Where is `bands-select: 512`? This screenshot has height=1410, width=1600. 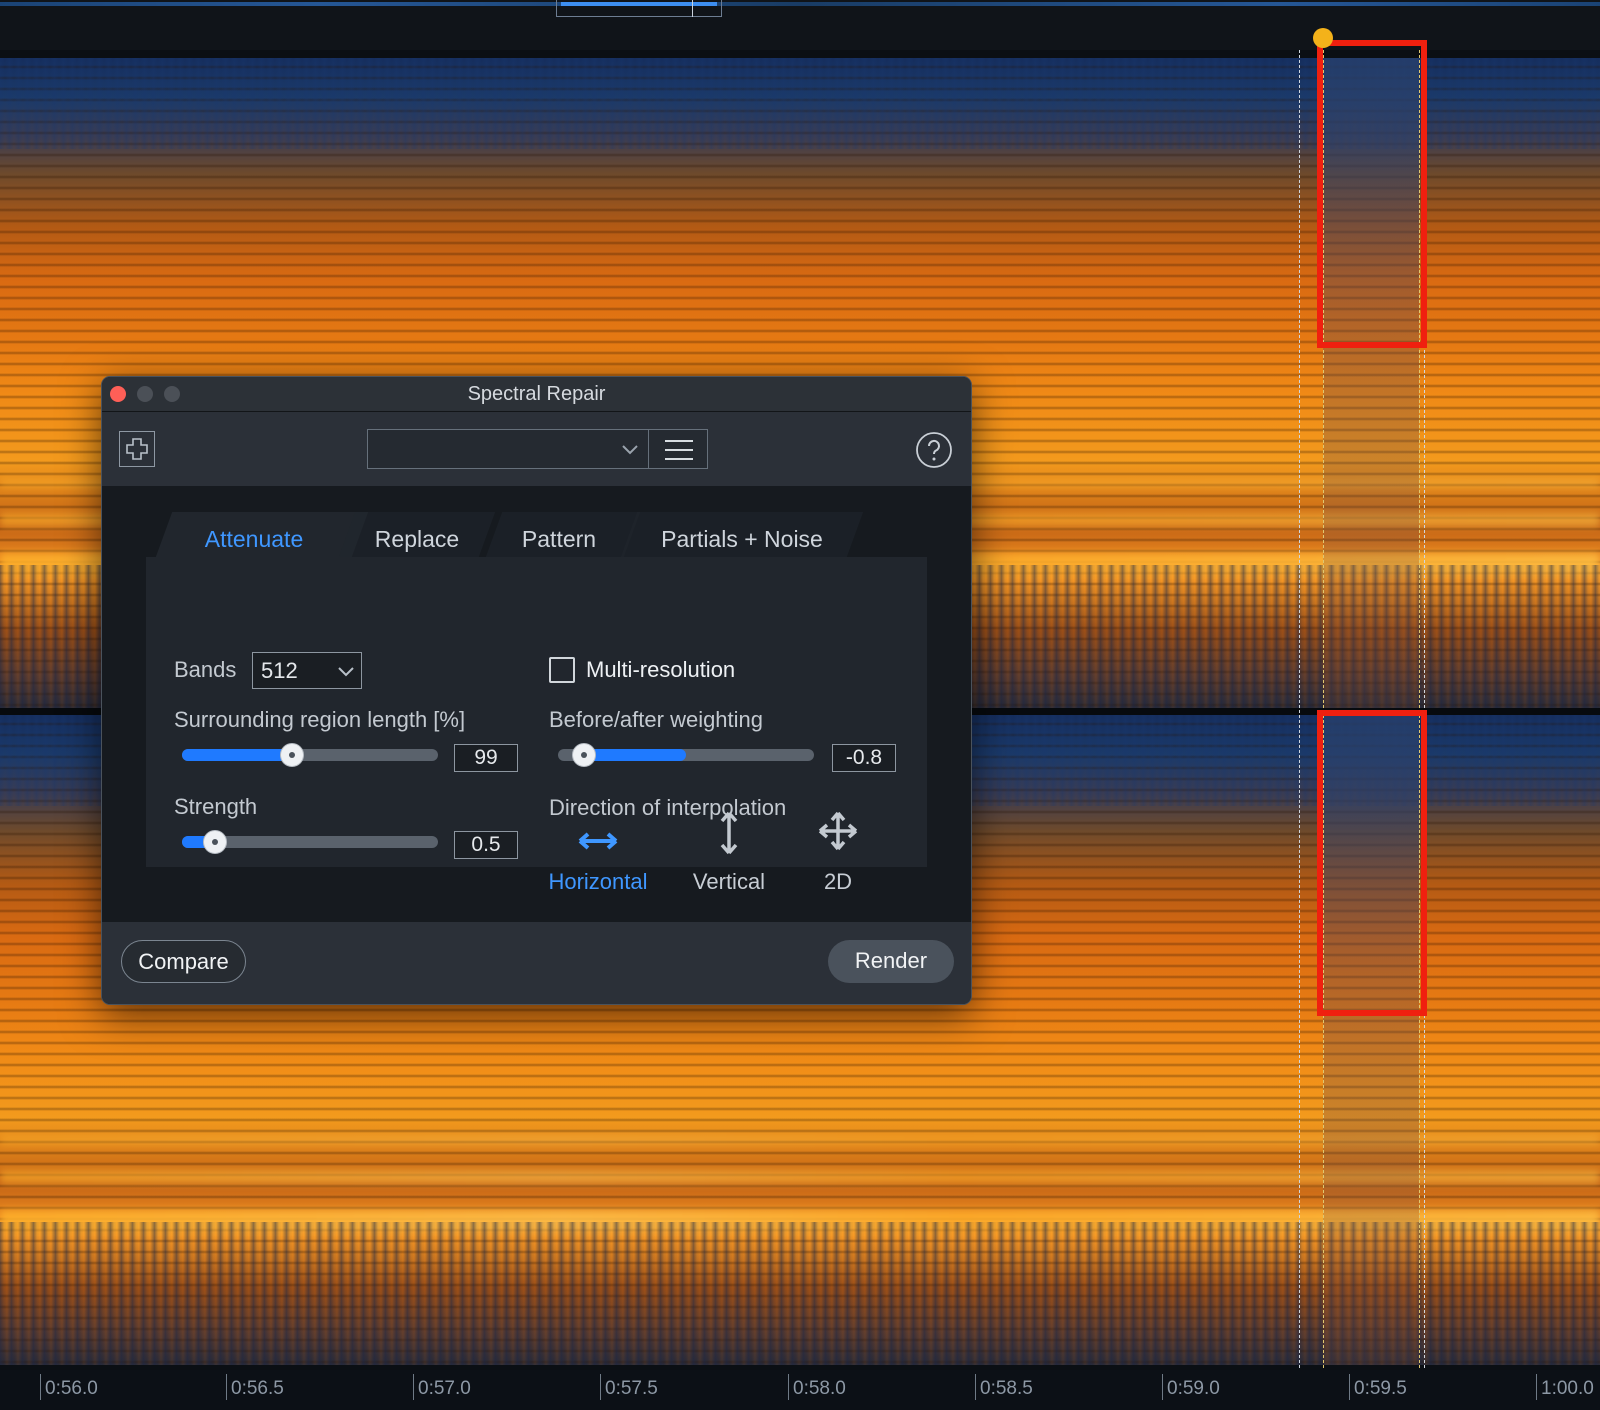 bands-select: 512 is located at coordinates (307, 670).